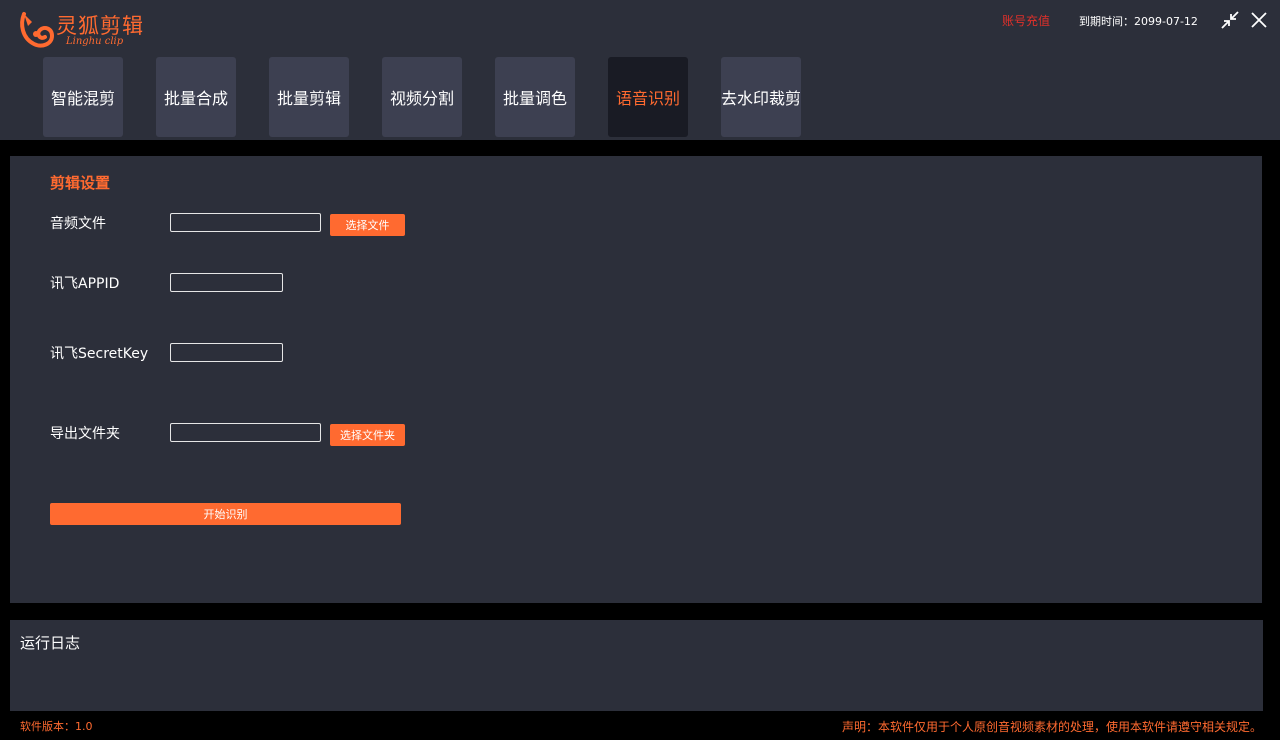 This screenshot has width=1280, height=740. What do you see at coordinates (367, 225) in the screenshot?
I see `choose-file-button: 选择文件` at bounding box center [367, 225].